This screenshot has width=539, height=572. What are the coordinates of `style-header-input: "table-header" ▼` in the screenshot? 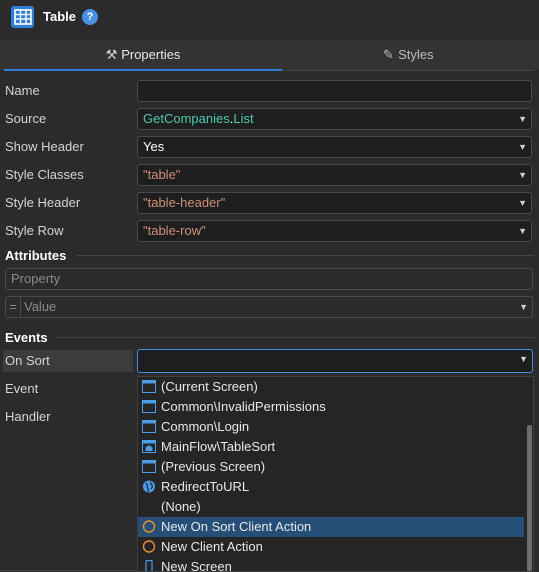 It's located at (334, 203).